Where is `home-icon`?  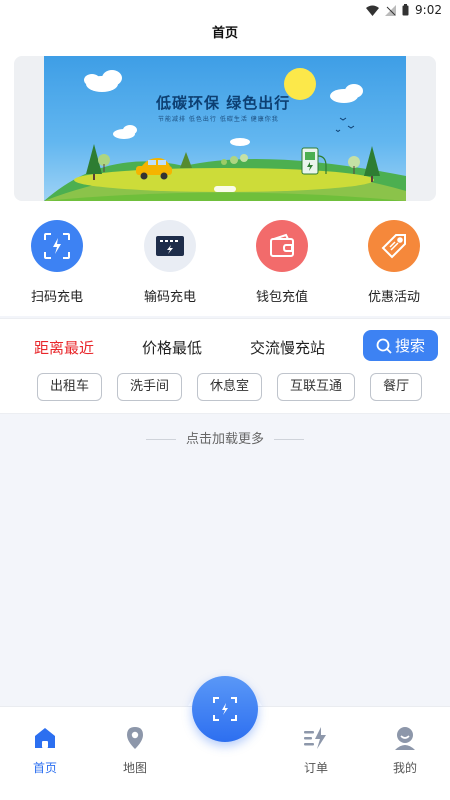 home-icon is located at coordinates (45, 738).